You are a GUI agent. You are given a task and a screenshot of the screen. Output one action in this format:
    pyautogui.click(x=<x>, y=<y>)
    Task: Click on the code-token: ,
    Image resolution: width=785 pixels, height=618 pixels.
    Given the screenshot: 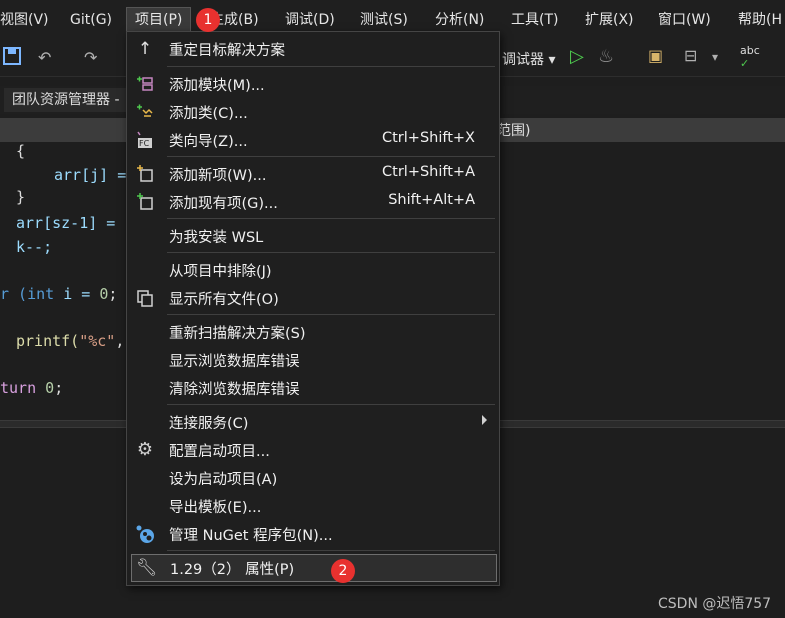 What is the action you would take?
    pyautogui.click(x=120, y=341)
    